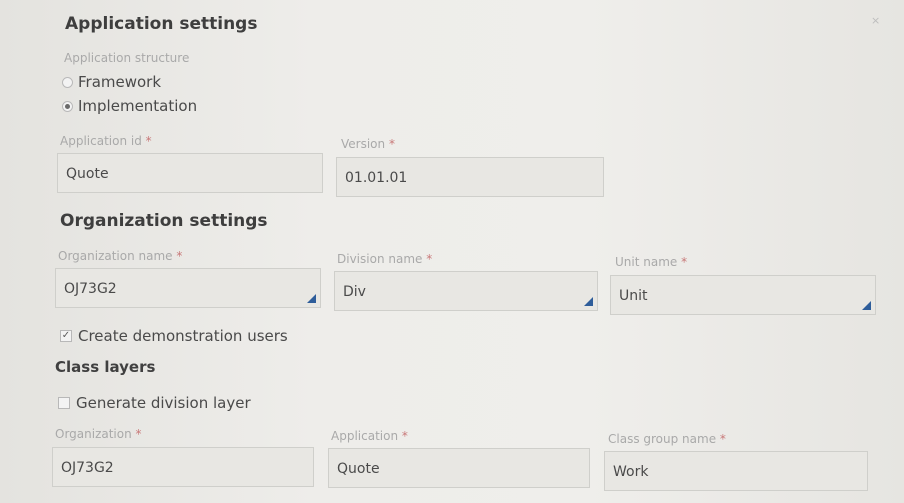  I want to click on close-icon: ×, so click(875, 20).